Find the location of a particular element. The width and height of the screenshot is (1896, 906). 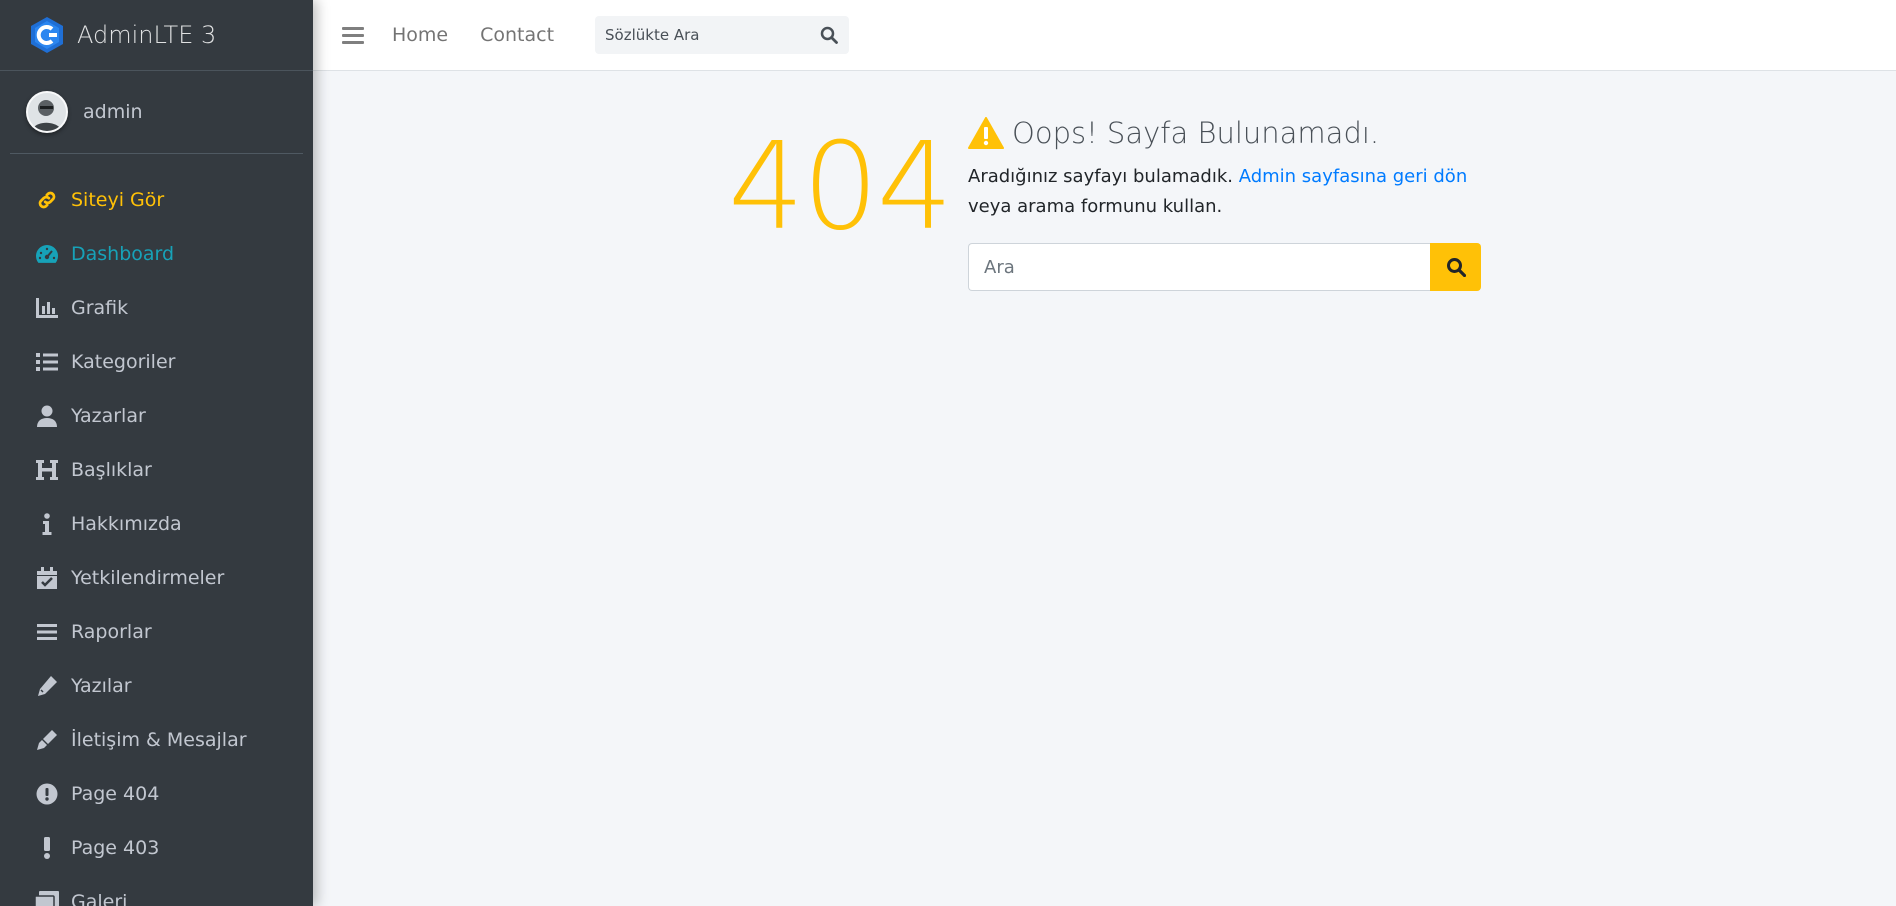

sidebar-item-label: Yazılar is located at coordinates (101, 686).